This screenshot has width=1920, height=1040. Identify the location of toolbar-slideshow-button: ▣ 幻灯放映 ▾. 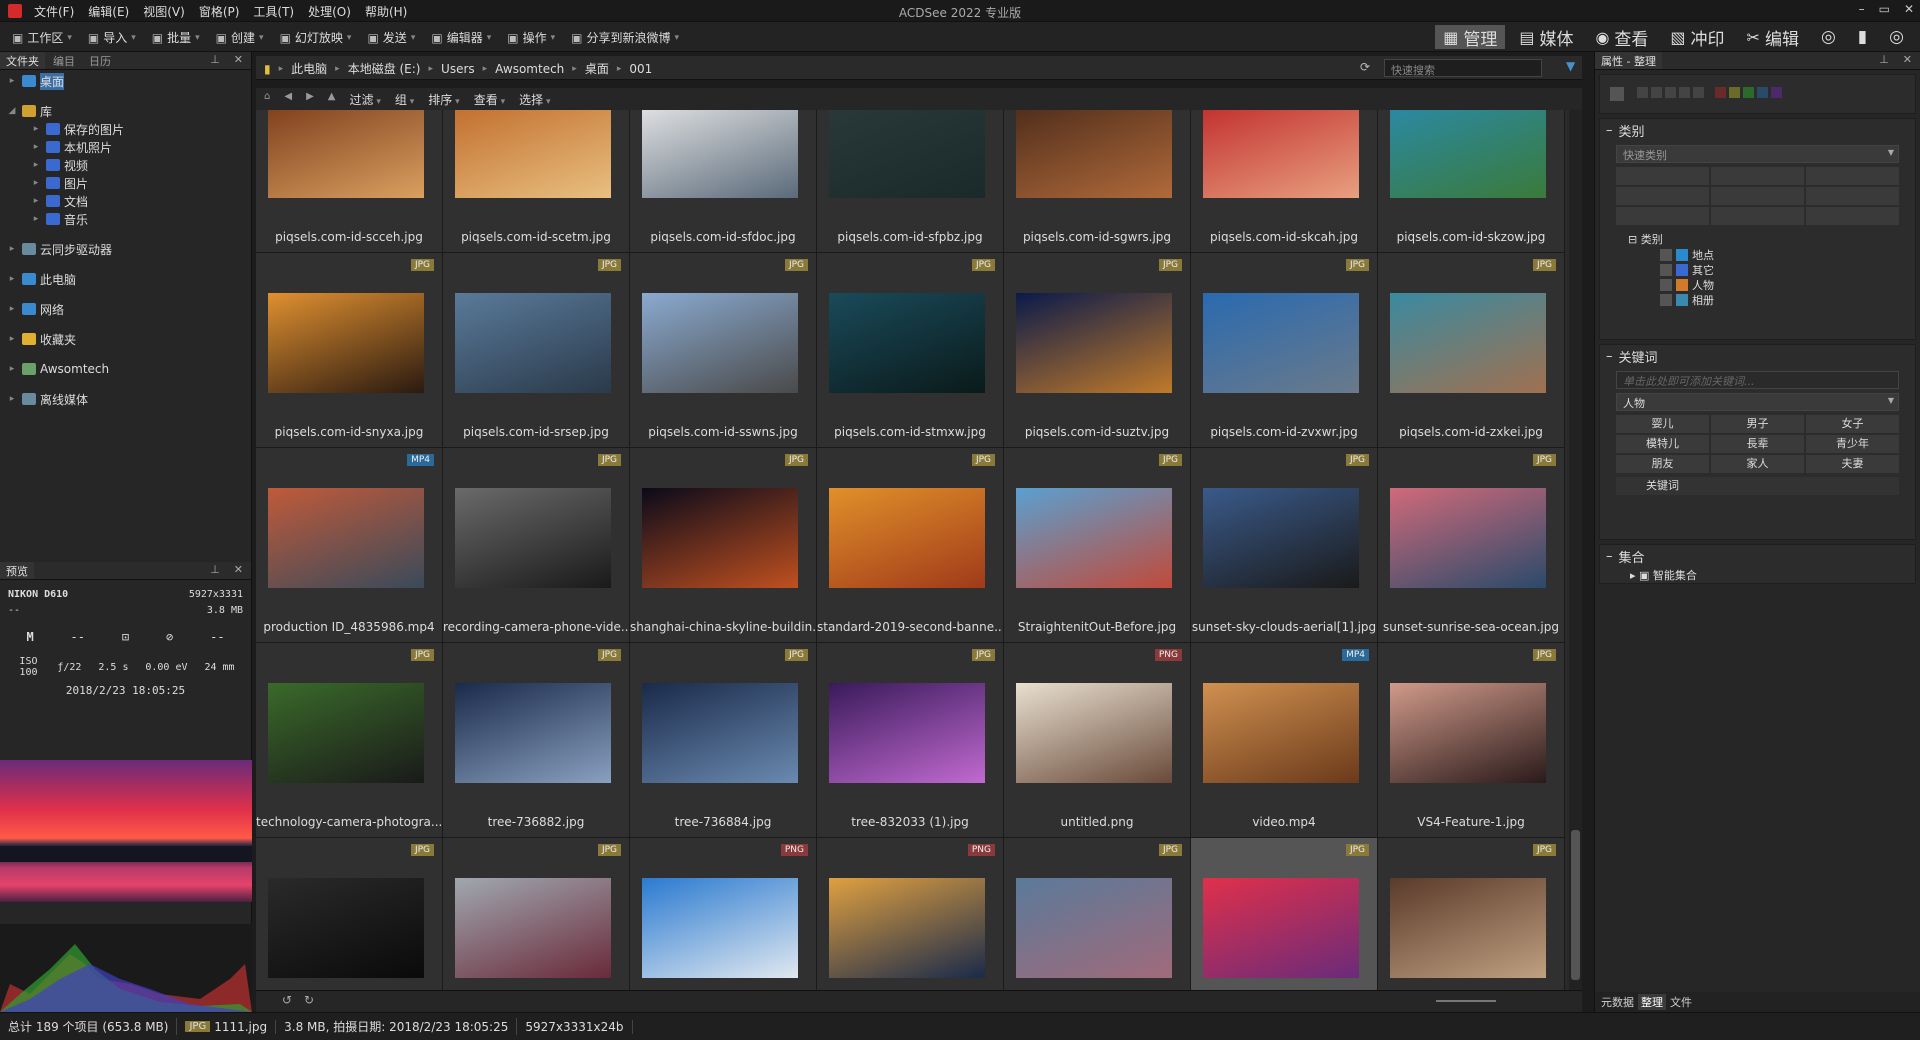
(316, 37).